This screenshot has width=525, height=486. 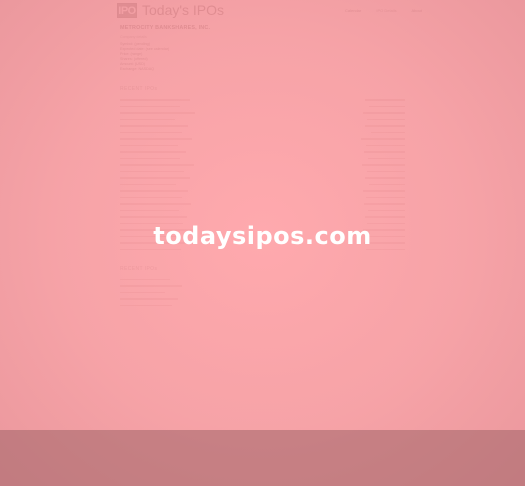 I want to click on nav-item-about: About, so click(x=416, y=10).